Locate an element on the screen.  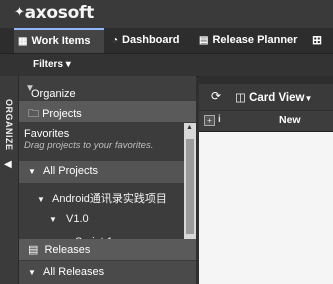
tree-item-version: ▼ V1.0 is located at coordinates (69, 219).